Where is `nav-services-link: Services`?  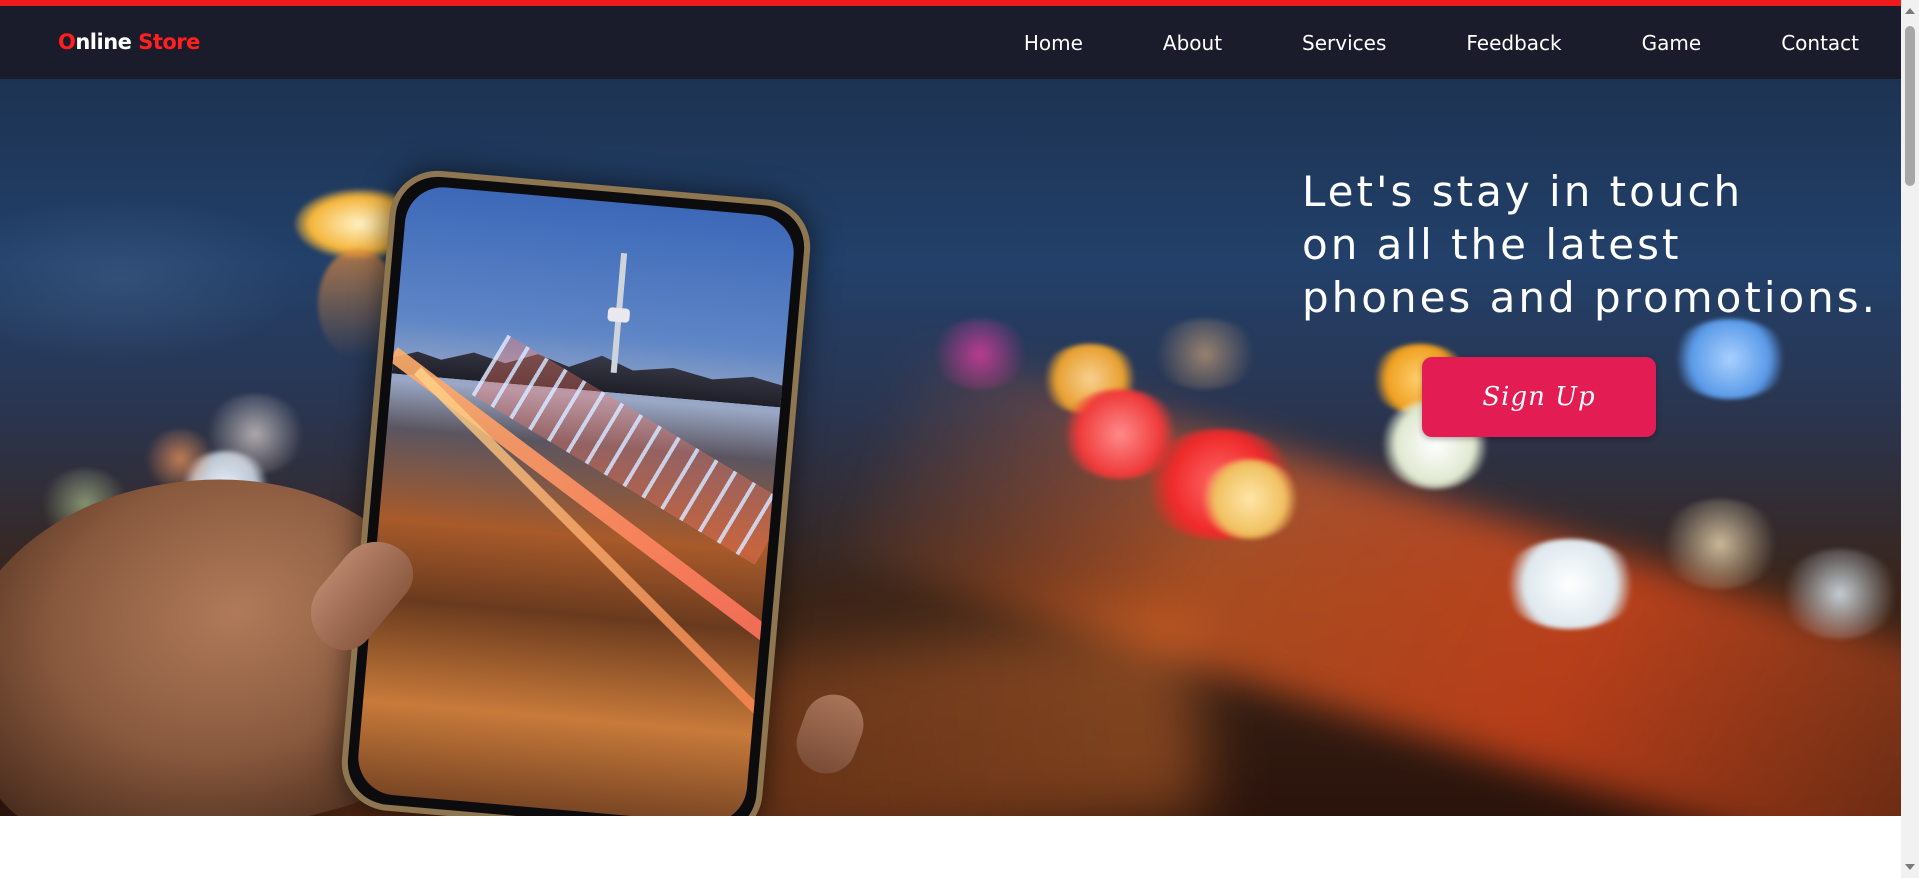 nav-services-link: Services is located at coordinates (1344, 43).